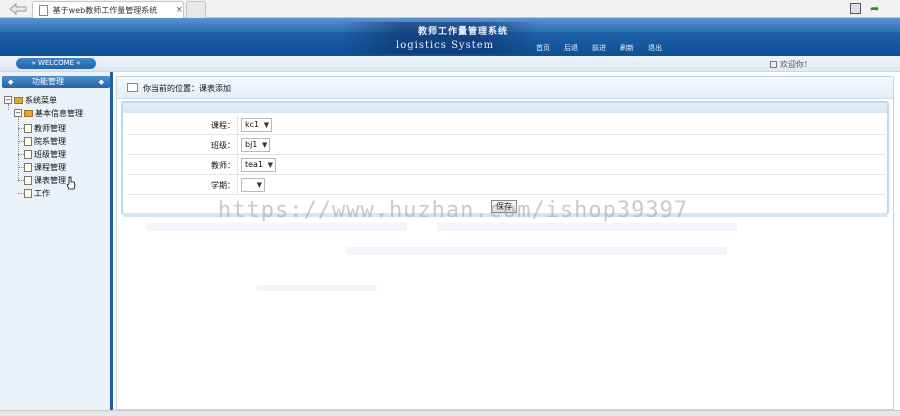  Describe the element at coordinates (254, 164) in the screenshot. I see `teacher-select-value: tea1` at that location.